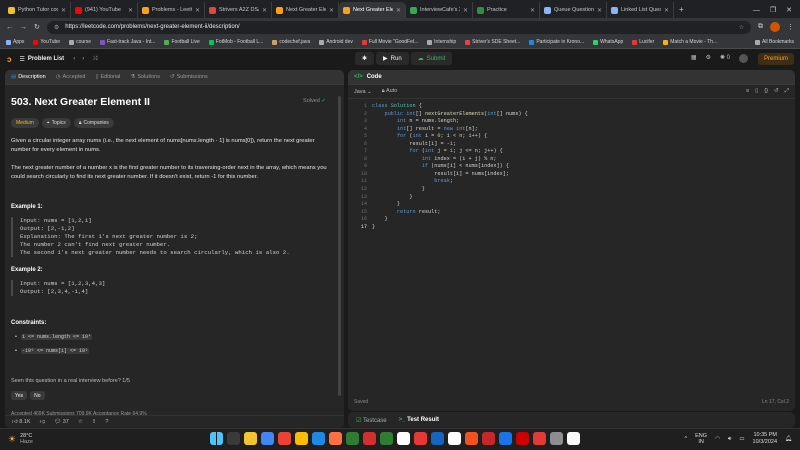  I want to click on back-icon: ←, so click(9, 27).